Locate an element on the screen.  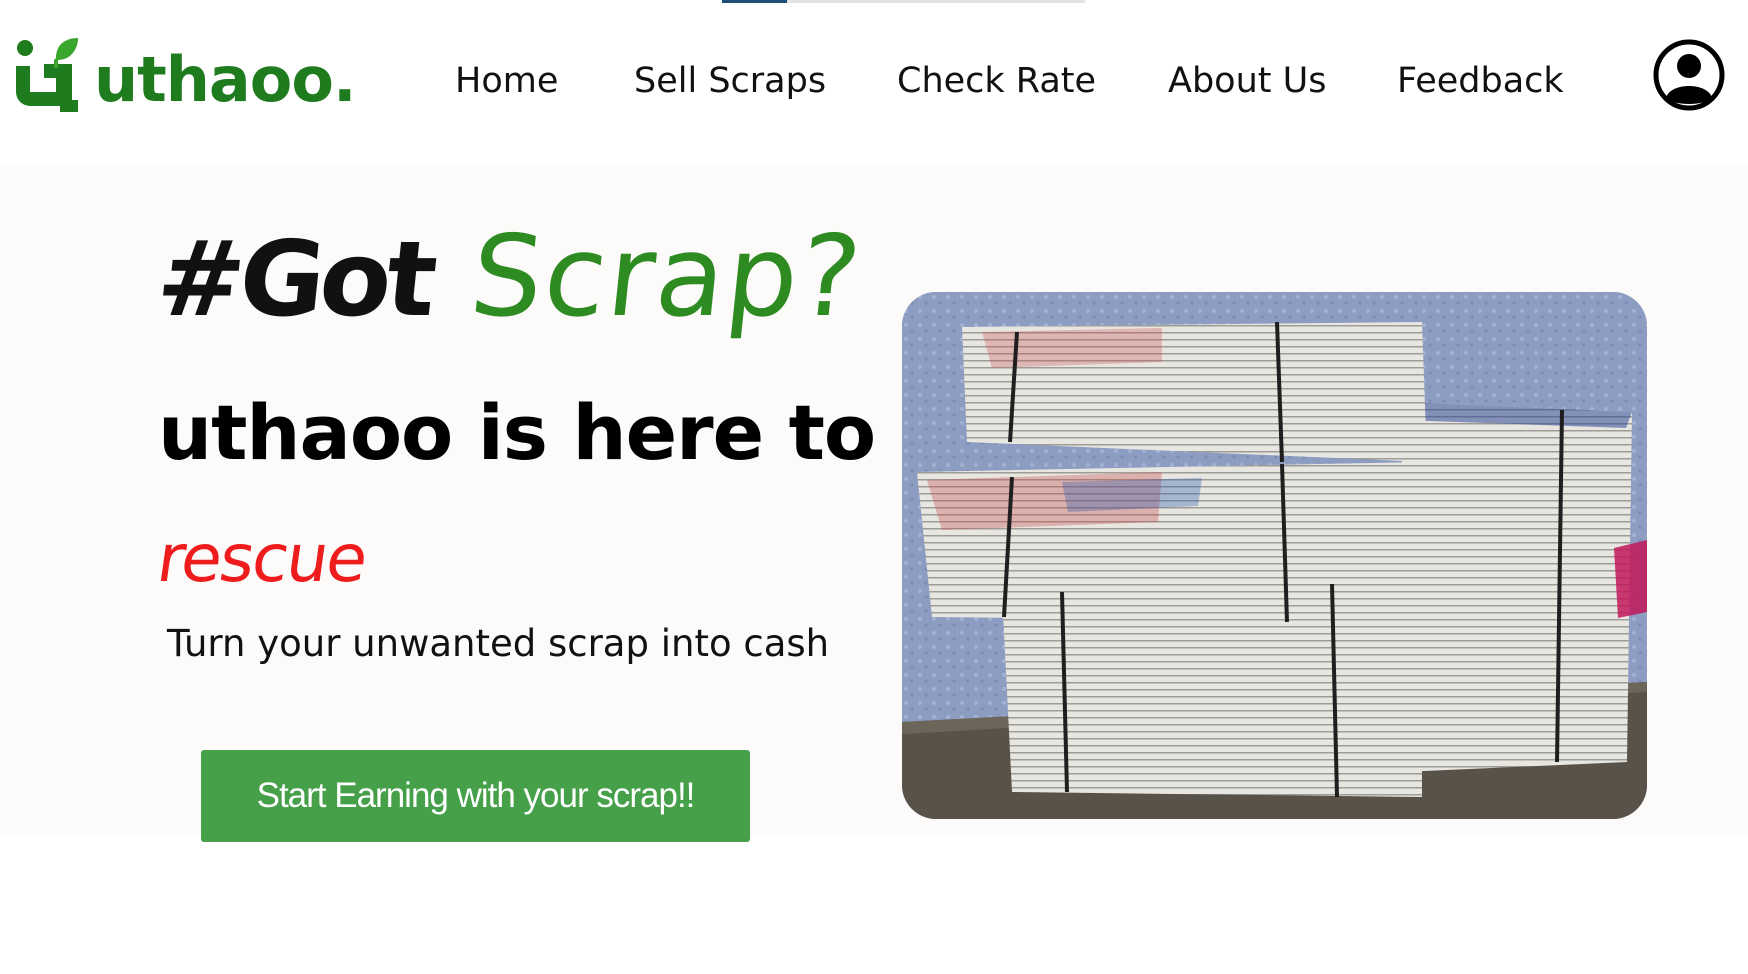
brand-logo: uthaoo. is located at coordinates (185, 78).